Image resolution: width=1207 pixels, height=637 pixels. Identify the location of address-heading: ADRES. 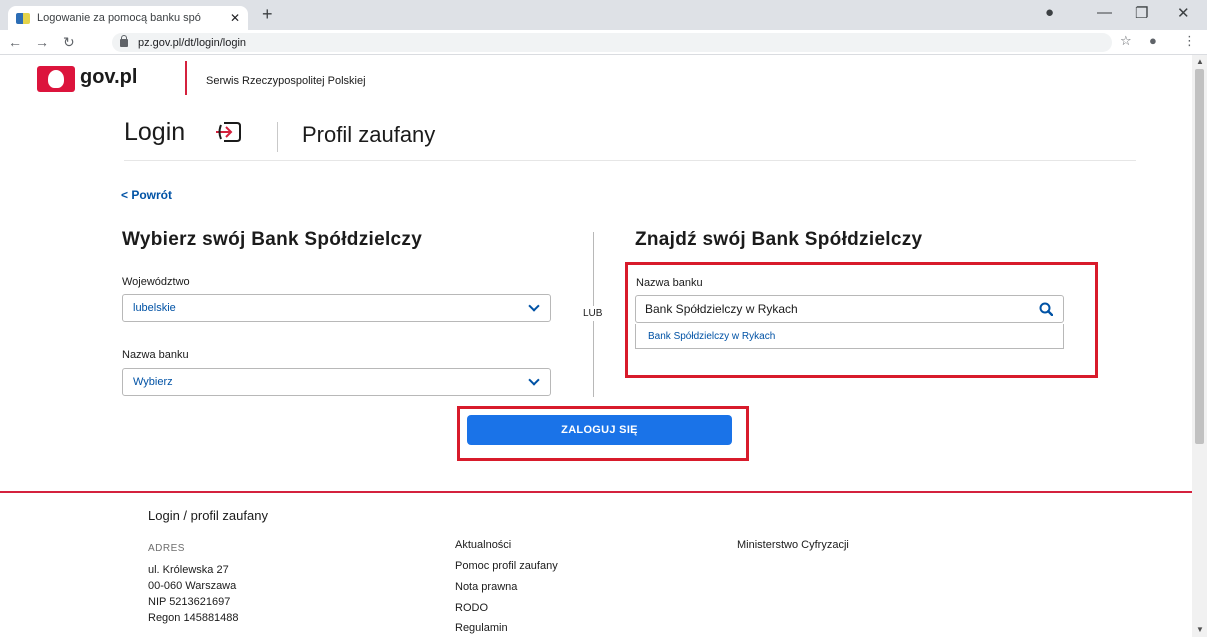
(166, 548).